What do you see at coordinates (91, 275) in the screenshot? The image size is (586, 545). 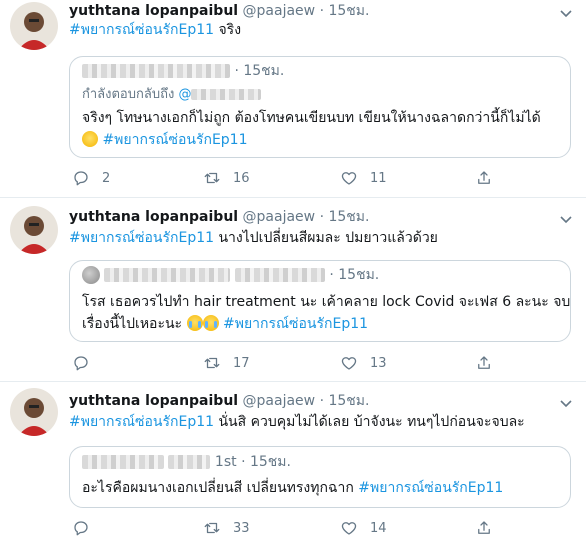 I see `quoted-avatar` at bounding box center [91, 275].